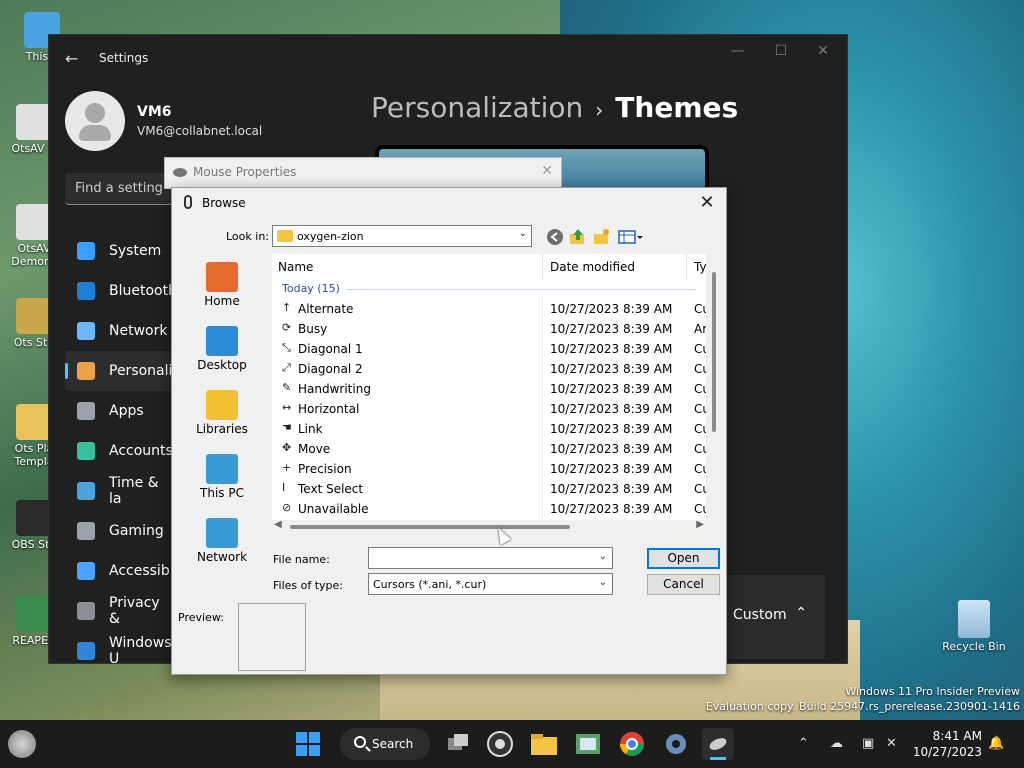 This screenshot has height=768, width=1024. Describe the element at coordinates (330, 369) in the screenshot. I see `file-name: Diagonal 2` at that location.